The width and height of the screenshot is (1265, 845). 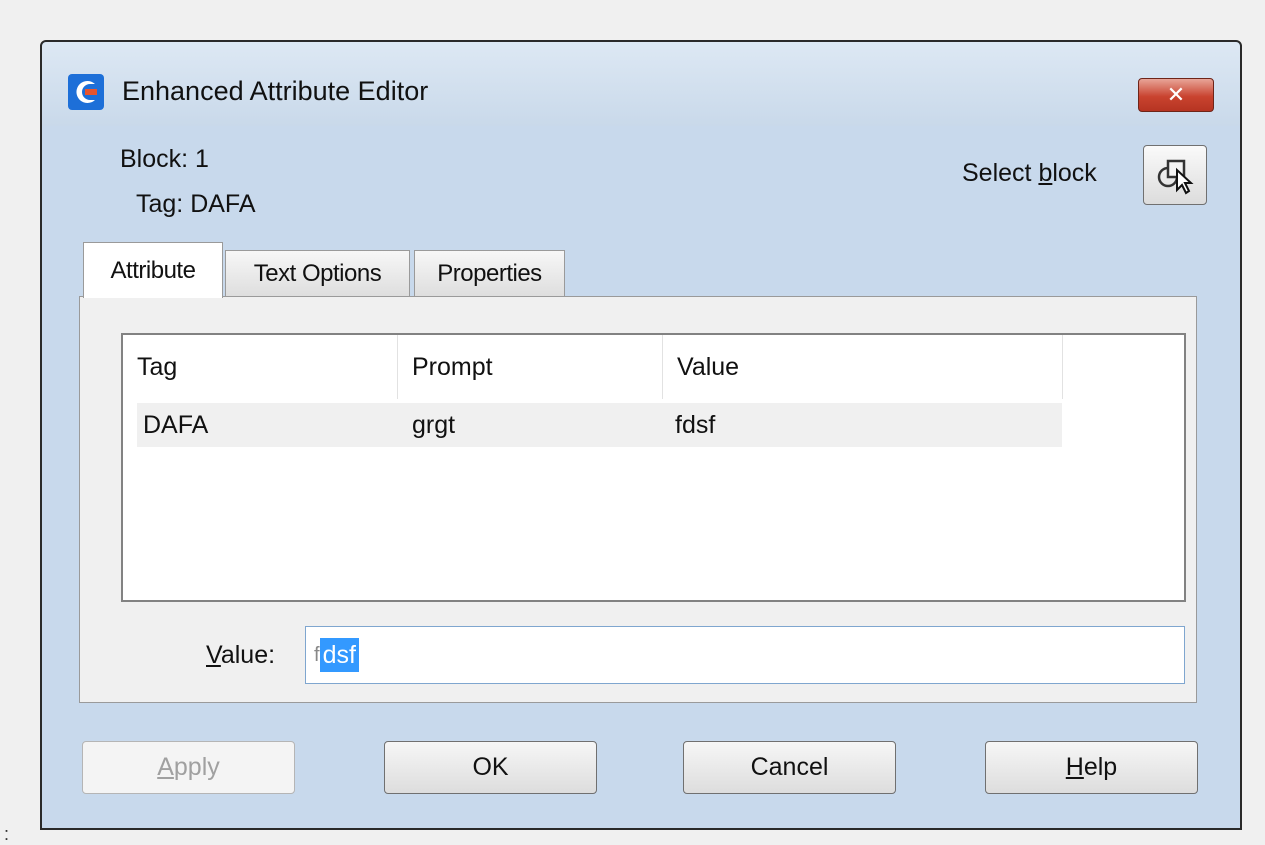 What do you see at coordinates (317, 273) in the screenshot?
I see `tab-text-options: Text Options` at bounding box center [317, 273].